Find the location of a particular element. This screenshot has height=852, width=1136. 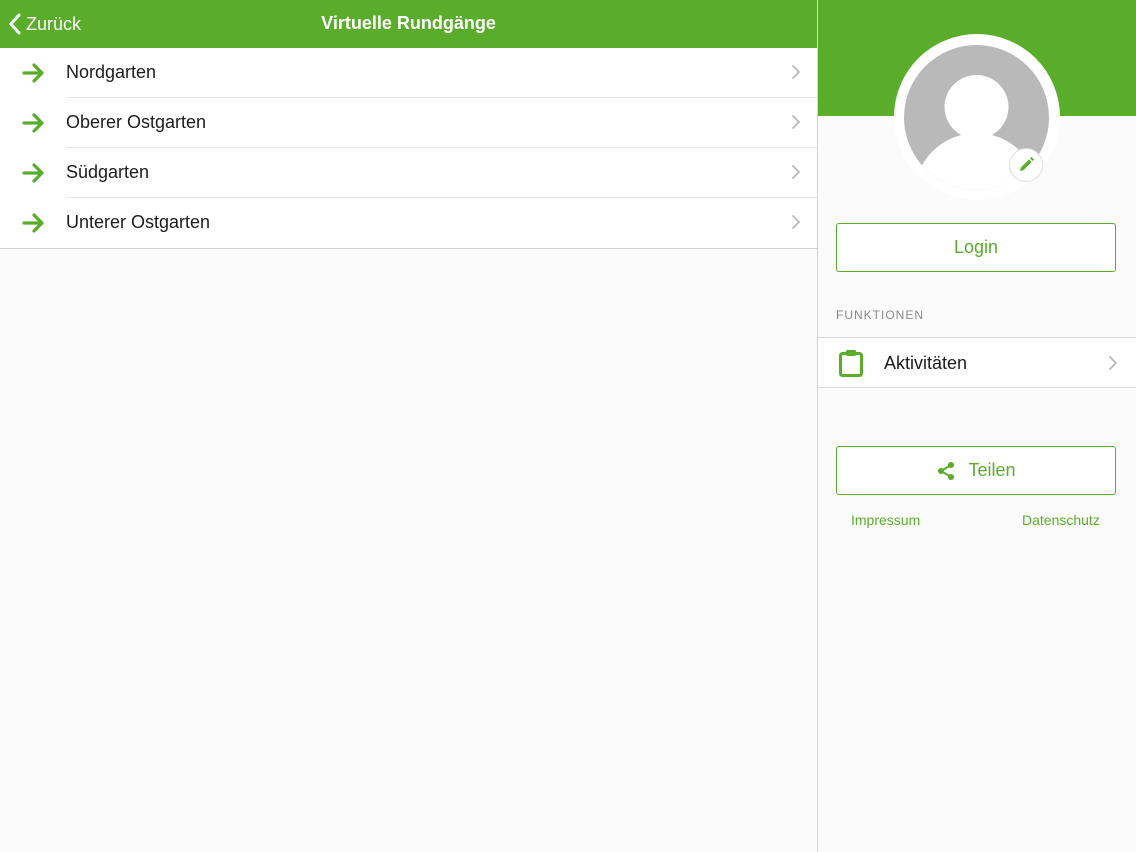

list-item-tour: Südgarten is located at coordinates (408, 173).